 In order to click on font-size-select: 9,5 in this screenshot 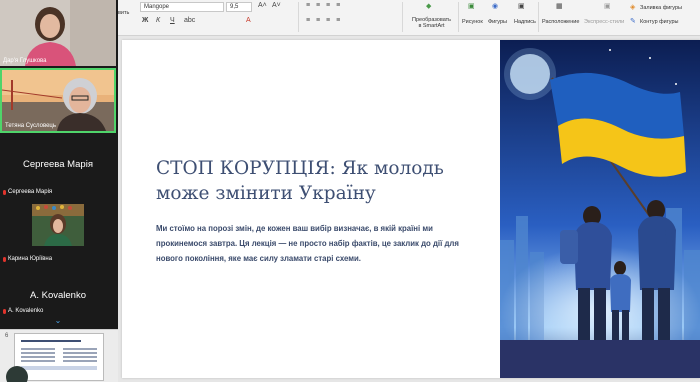, I will do `click(239, 7)`.